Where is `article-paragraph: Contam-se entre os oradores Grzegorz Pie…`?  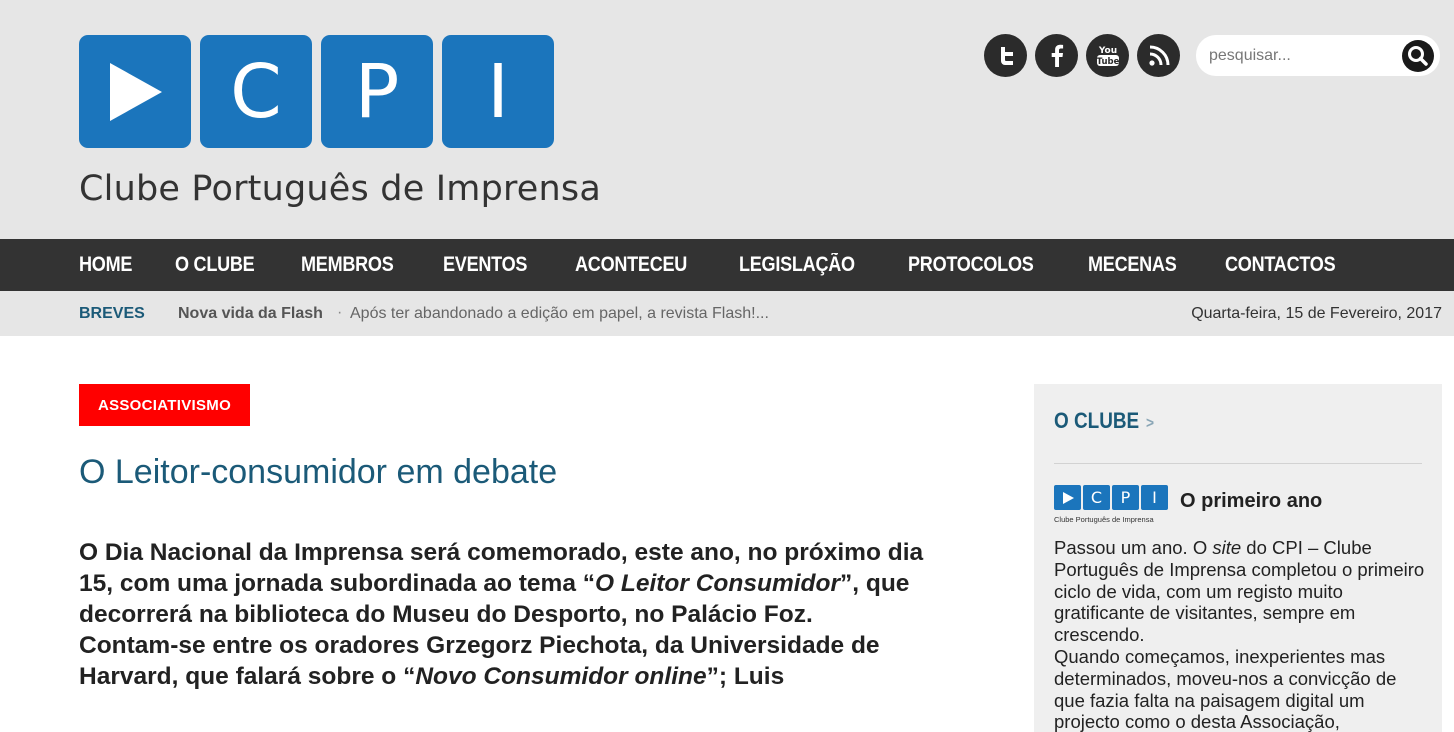 article-paragraph: Contam-se entre os oradores Grzegorz Pie… is located at coordinates (479, 661).